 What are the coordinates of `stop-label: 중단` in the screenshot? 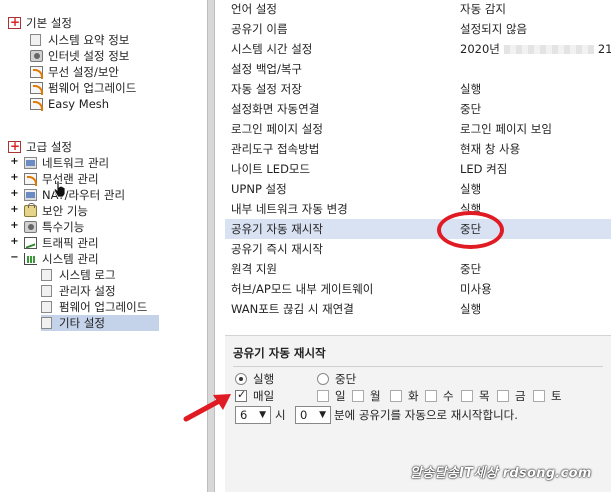 It's located at (346, 379).